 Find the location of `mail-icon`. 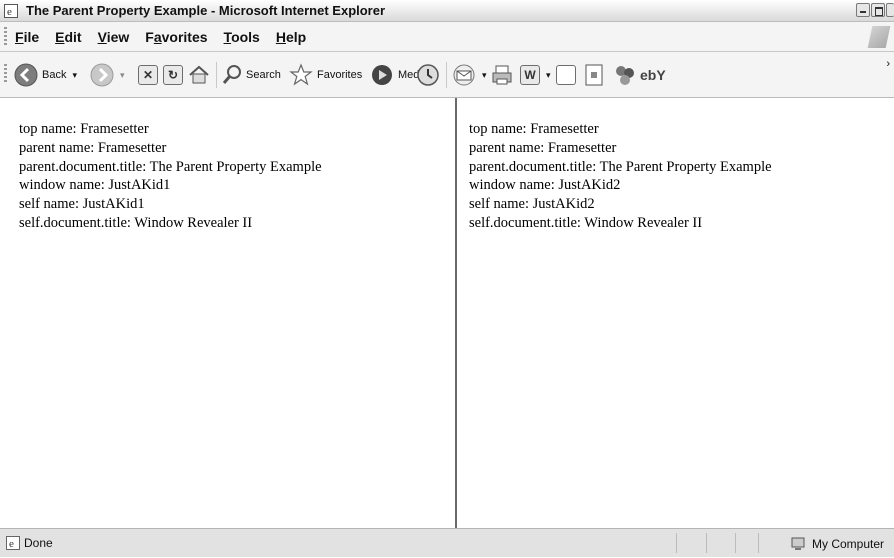

mail-icon is located at coordinates (464, 75).